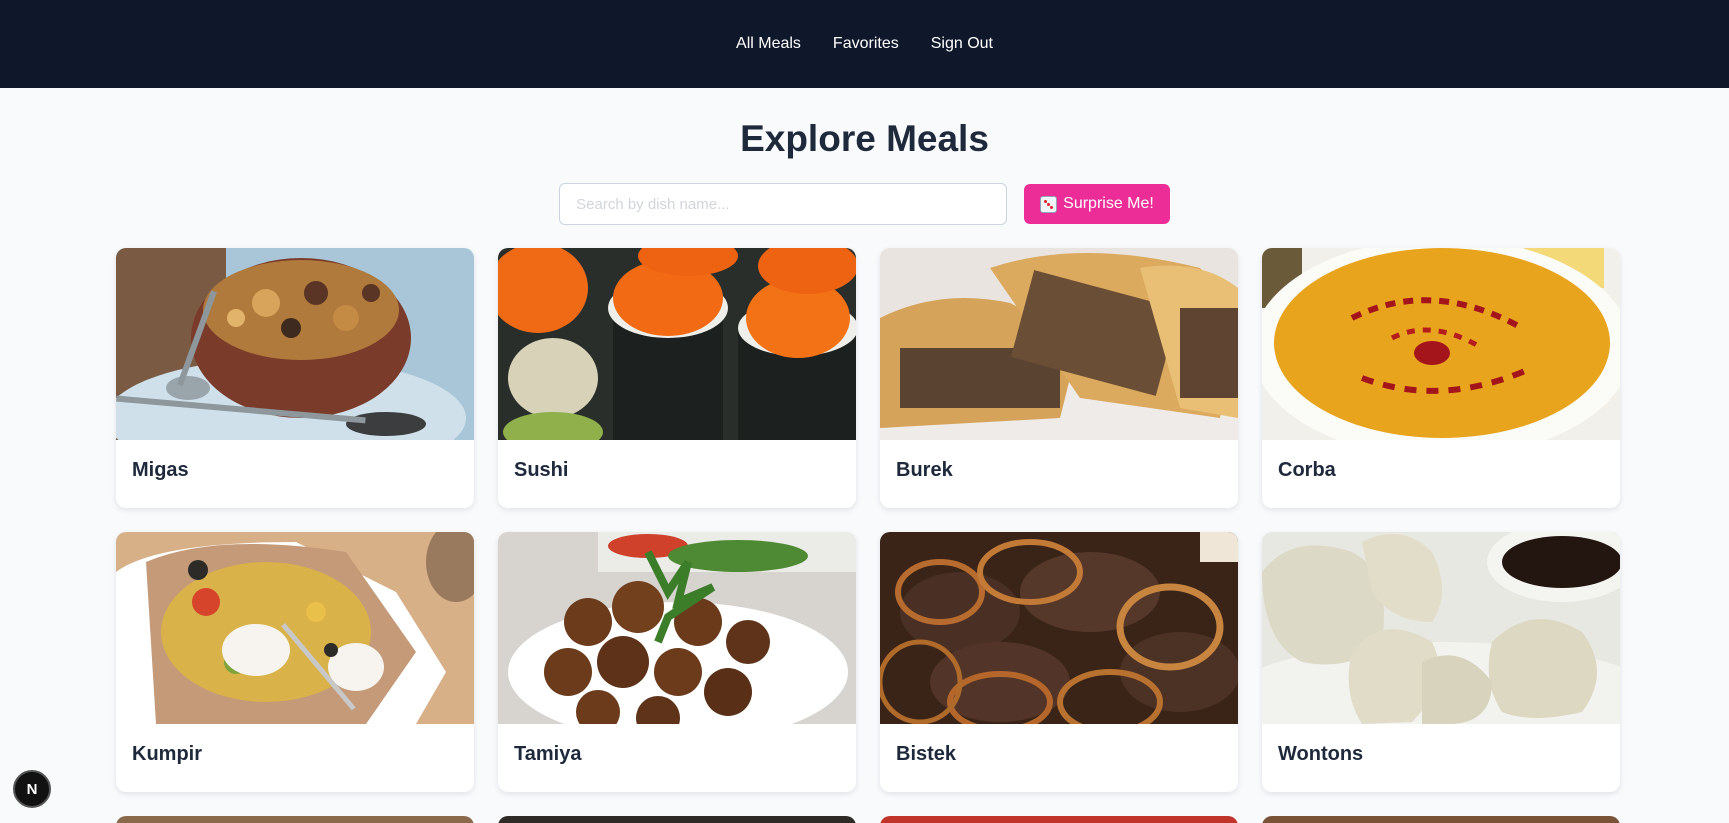  Describe the element at coordinates (32, 789) in the screenshot. I see `dev-tools-badge: N` at that location.